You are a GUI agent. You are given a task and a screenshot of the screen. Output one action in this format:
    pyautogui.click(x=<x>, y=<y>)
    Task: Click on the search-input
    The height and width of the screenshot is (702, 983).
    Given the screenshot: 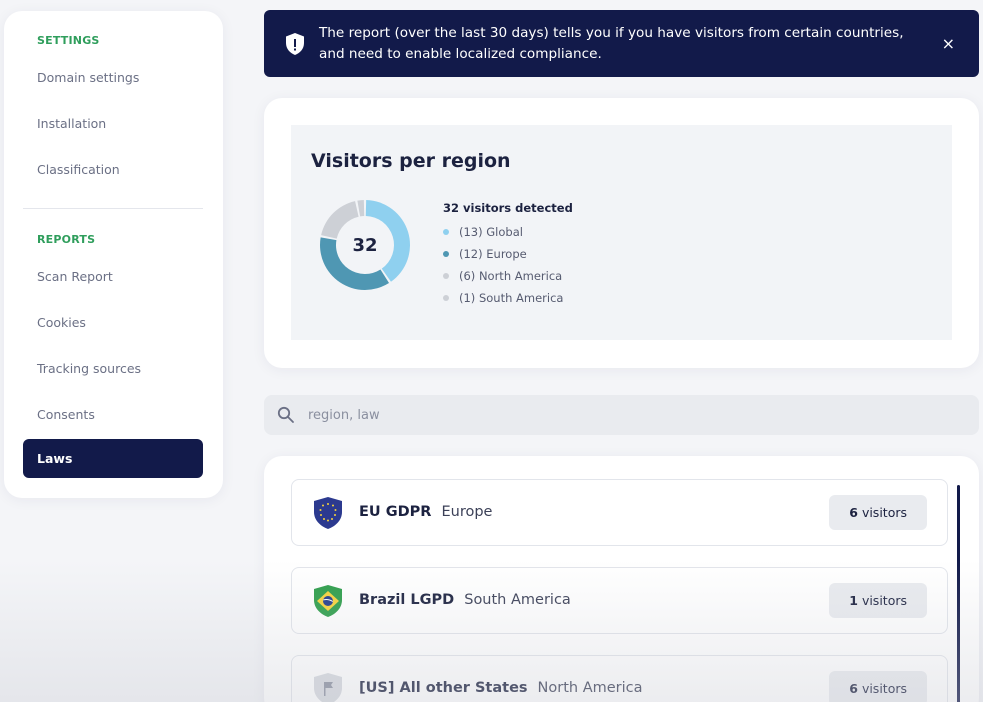 What is the action you would take?
    pyautogui.click(x=608, y=415)
    